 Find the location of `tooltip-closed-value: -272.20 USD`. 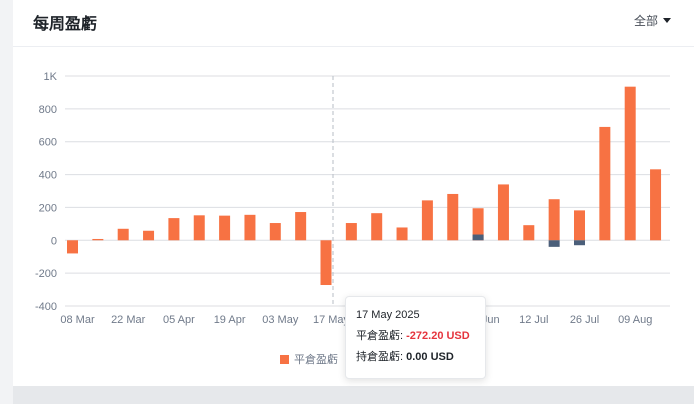

tooltip-closed-value: -272.20 USD is located at coordinates (438, 336).